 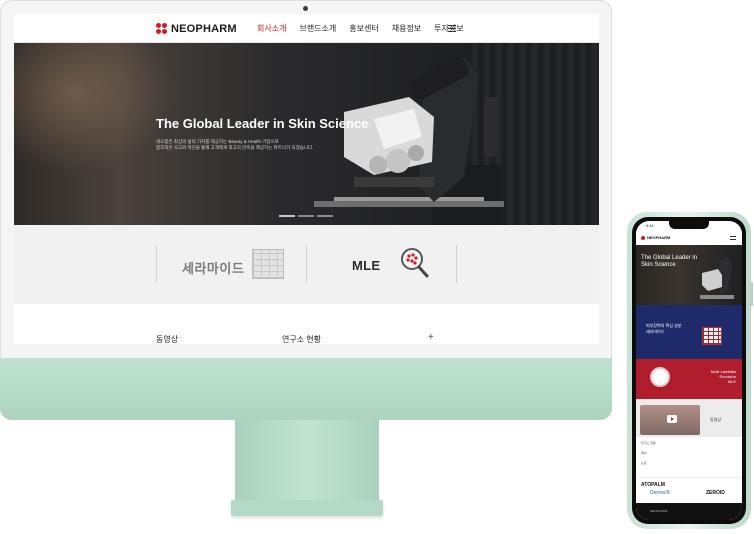 I want to click on mobile-footer: NEOPHARM, so click(x=689, y=511).